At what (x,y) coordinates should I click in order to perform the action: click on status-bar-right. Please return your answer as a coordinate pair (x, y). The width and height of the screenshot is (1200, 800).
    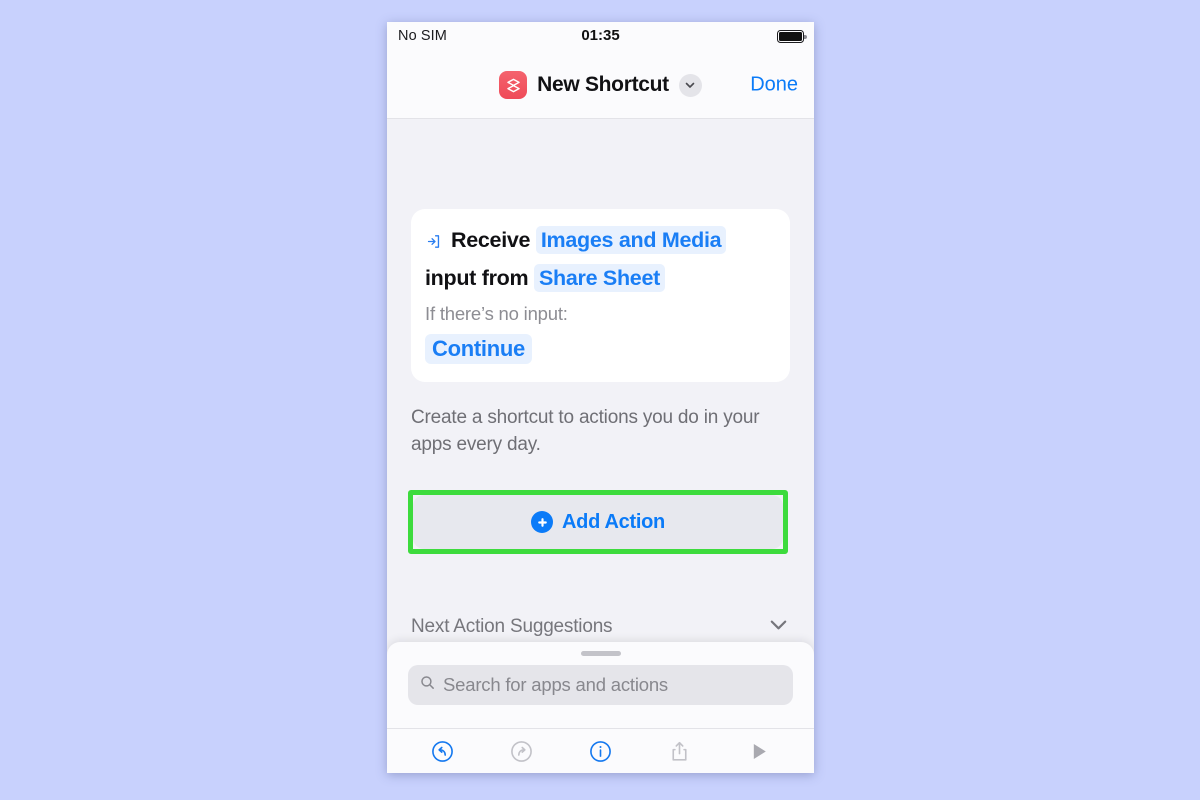
    Looking at the image, I should click on (792, 36).